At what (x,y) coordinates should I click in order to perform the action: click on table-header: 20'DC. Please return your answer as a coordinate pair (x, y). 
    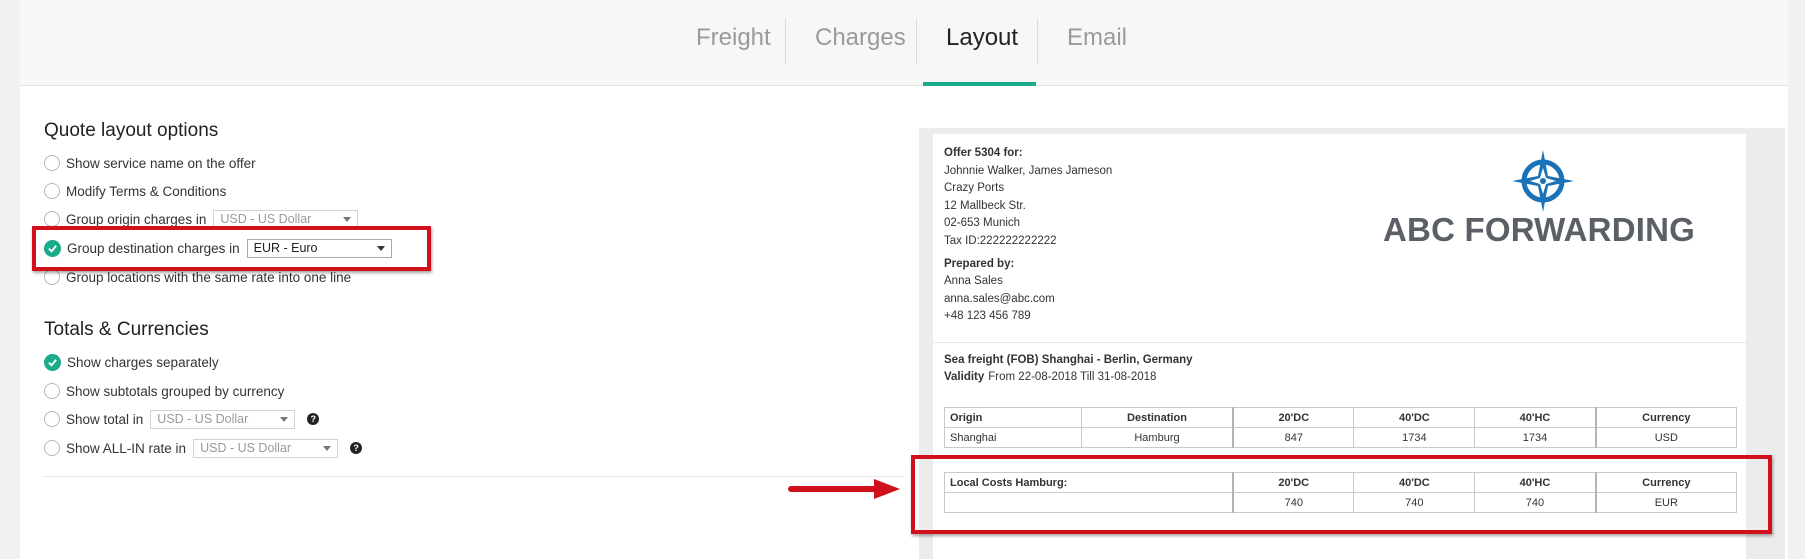
    Looking at the image, I should click on (1293, 417).